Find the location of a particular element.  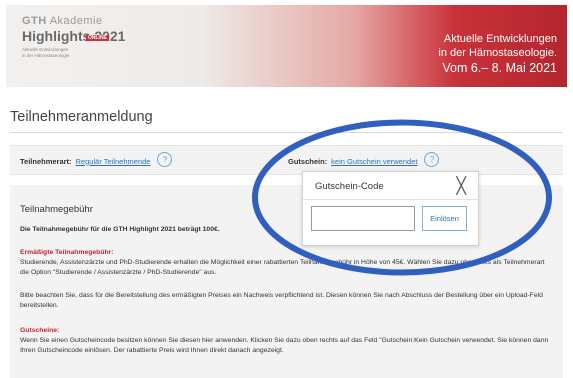

close-icon: ╳ is located at coordinates (461, 186).